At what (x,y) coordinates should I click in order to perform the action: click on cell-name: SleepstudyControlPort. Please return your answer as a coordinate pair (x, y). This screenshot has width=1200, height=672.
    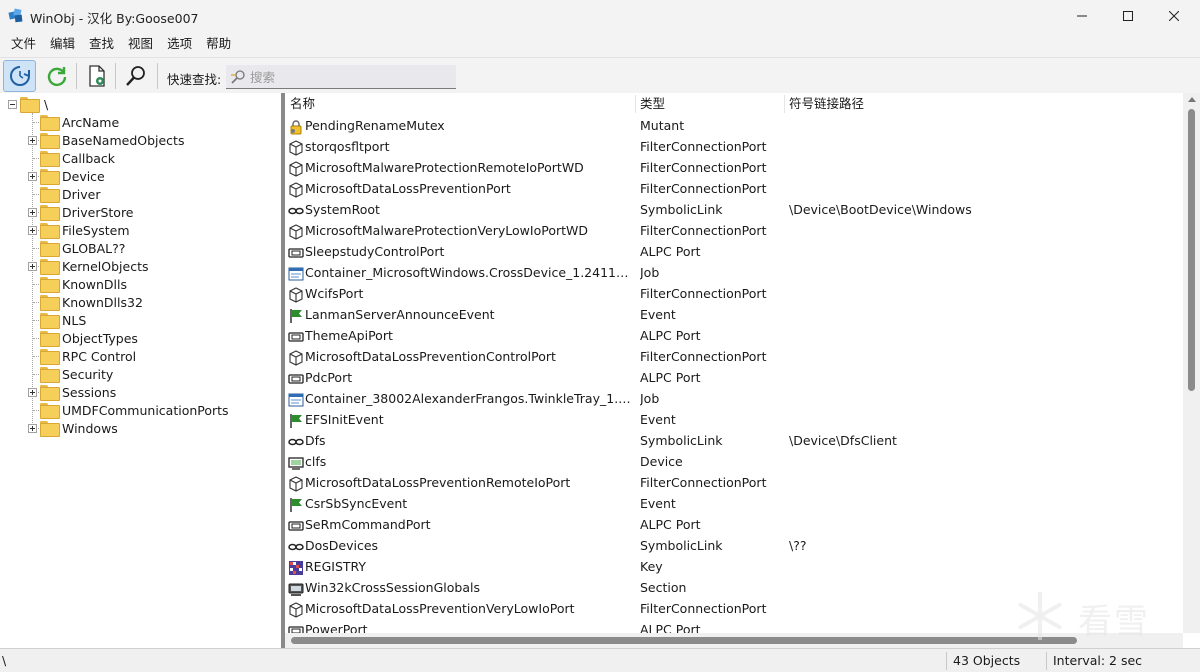
    Looking at the image, I should click on (375, 251).